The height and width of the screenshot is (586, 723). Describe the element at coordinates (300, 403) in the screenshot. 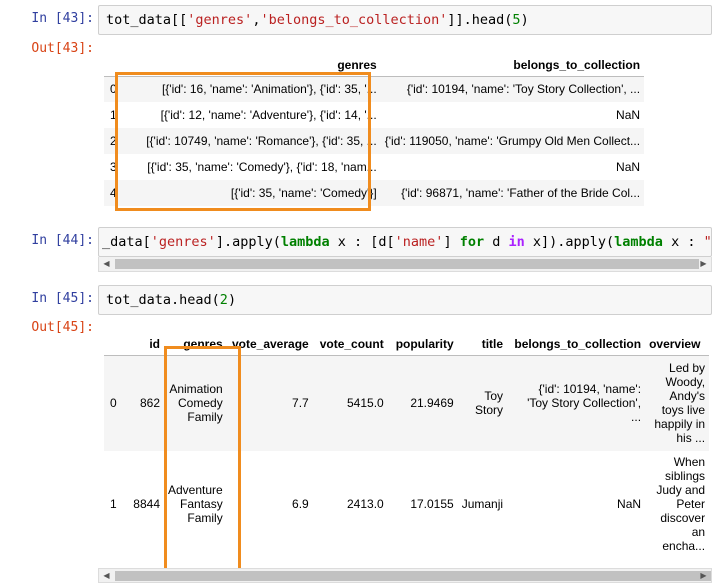

I see `cell-vote-average: 7.7` at that location.